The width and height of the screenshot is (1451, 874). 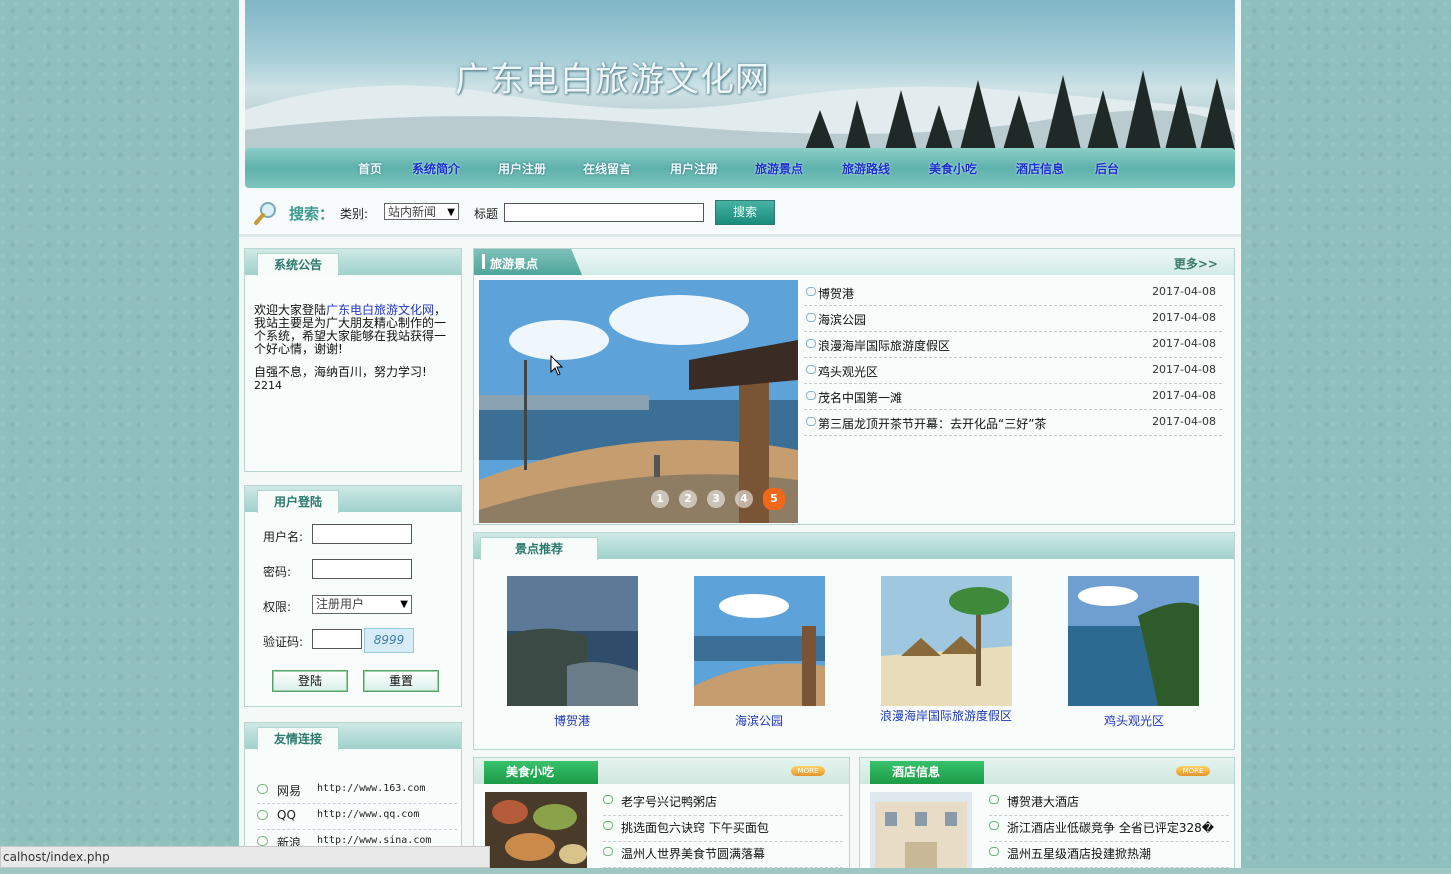 What do you see at coordinates (946, 716) in the screenshot?
I see `recommend-caption: 浪漫海岸国际旅游度假区` at bounding box center [946, 716].